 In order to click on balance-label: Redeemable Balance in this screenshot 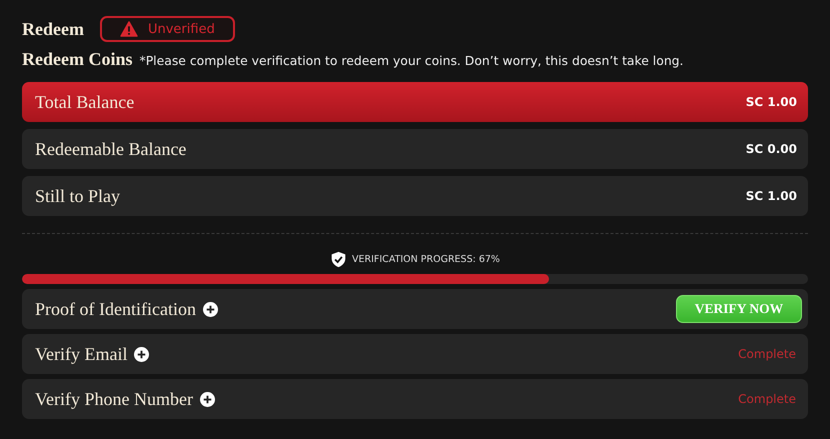, I will do `click(110, 149)`.